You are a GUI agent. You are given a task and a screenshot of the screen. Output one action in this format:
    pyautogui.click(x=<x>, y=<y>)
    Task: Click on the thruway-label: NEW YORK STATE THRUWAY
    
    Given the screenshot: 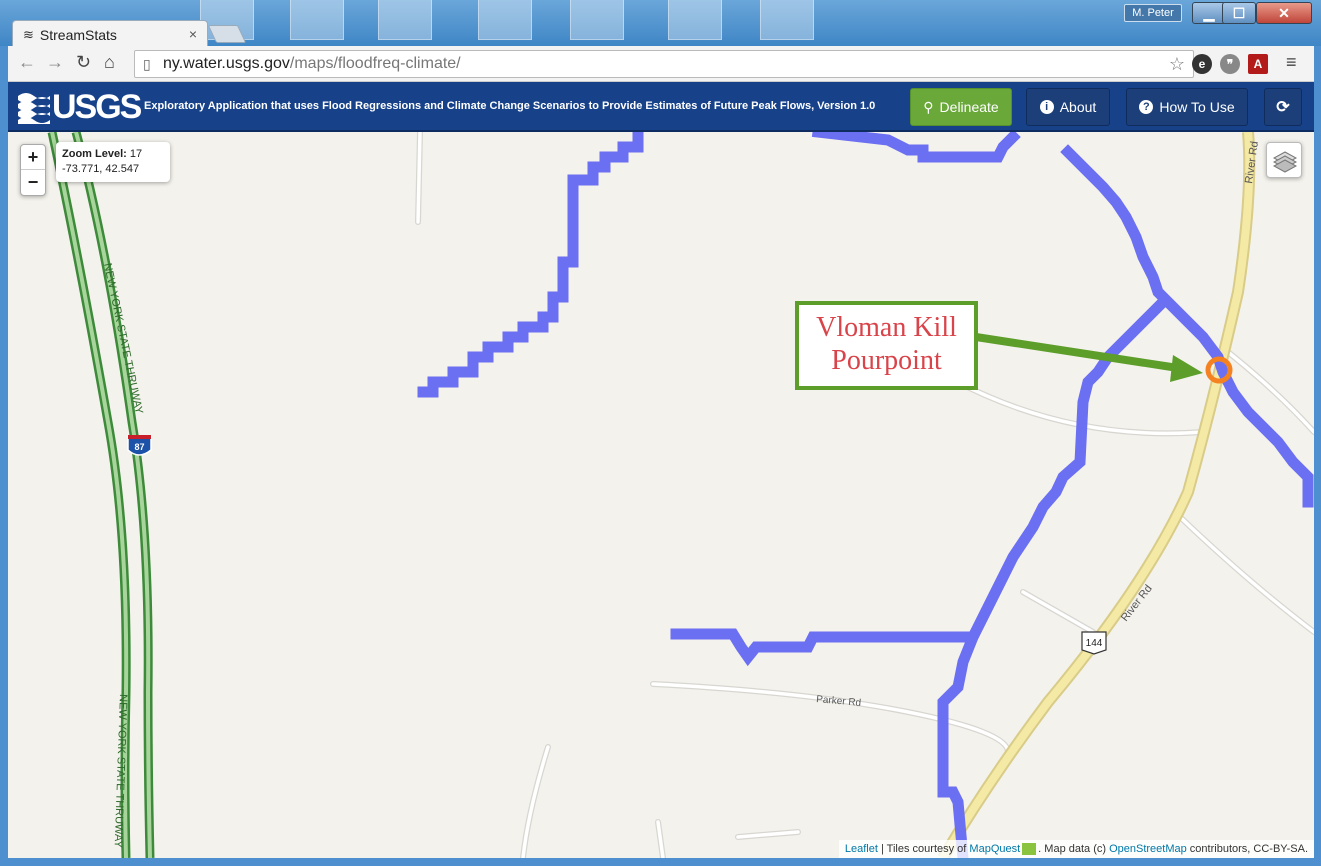 What is the action you would take?
    pyautogui.click(x=123, y=339)
    